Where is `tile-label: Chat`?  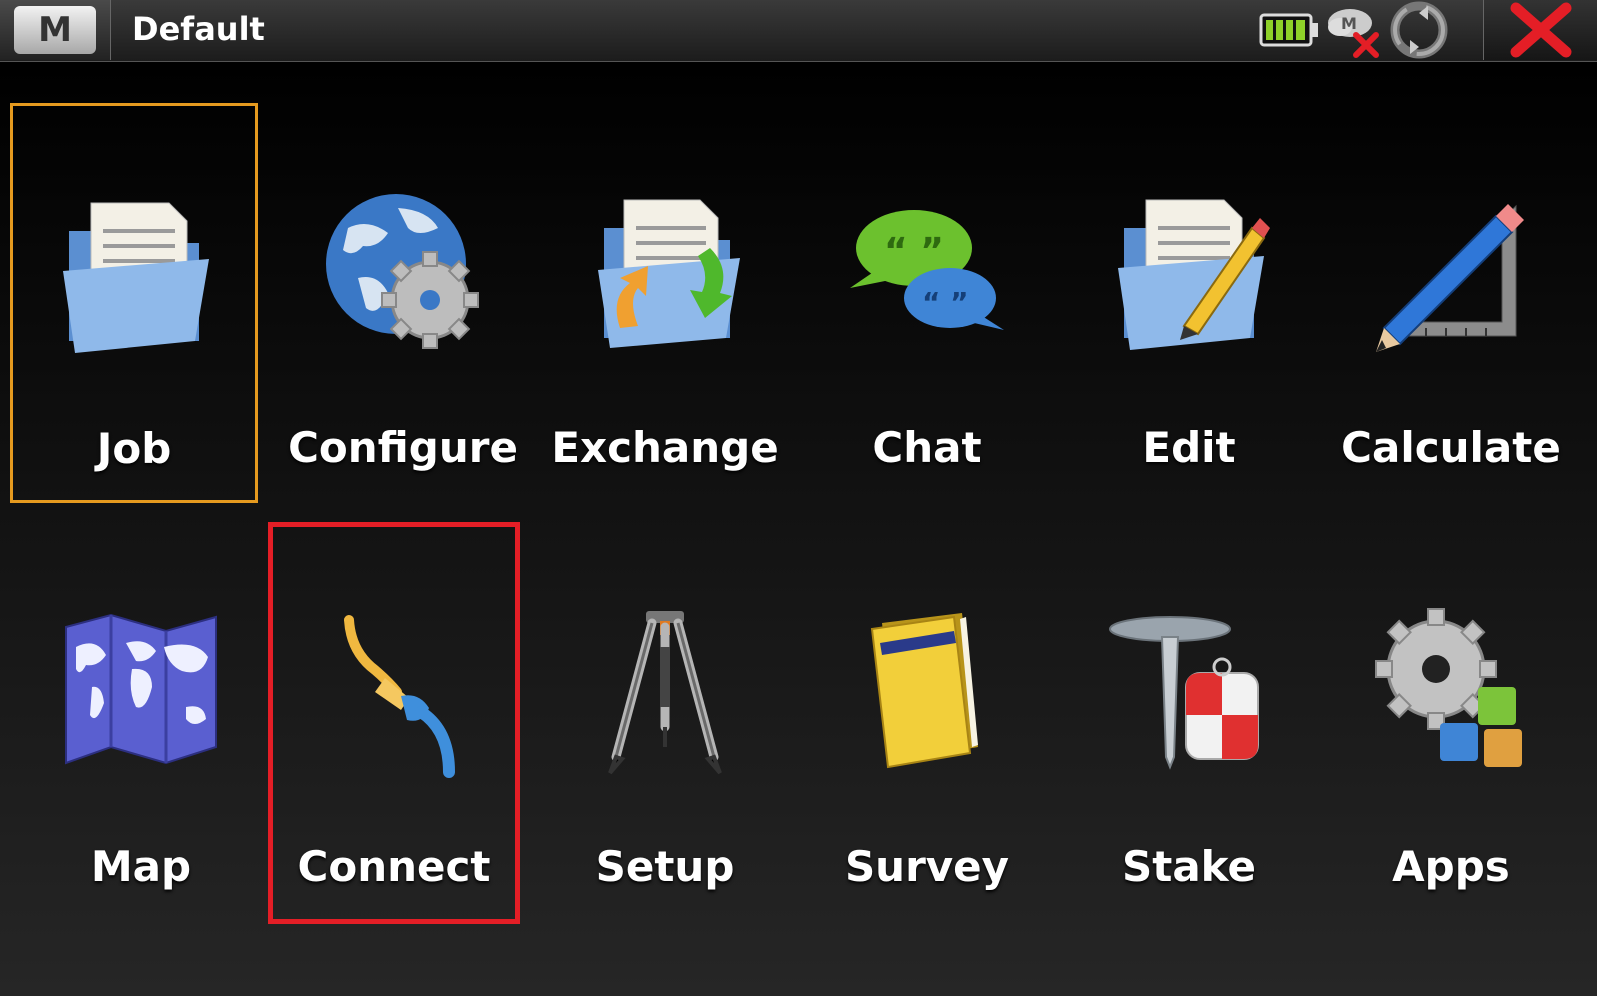
tile-label: Chat is located at coordinates (927, 447).